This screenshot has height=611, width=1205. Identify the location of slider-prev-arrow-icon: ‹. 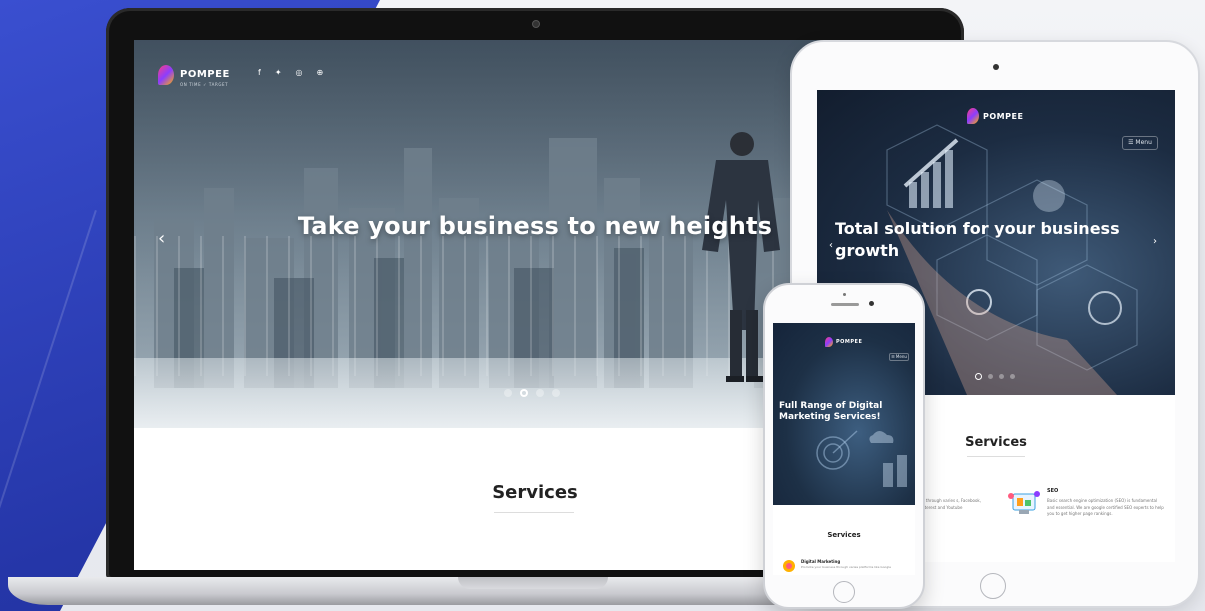
(831, 245).